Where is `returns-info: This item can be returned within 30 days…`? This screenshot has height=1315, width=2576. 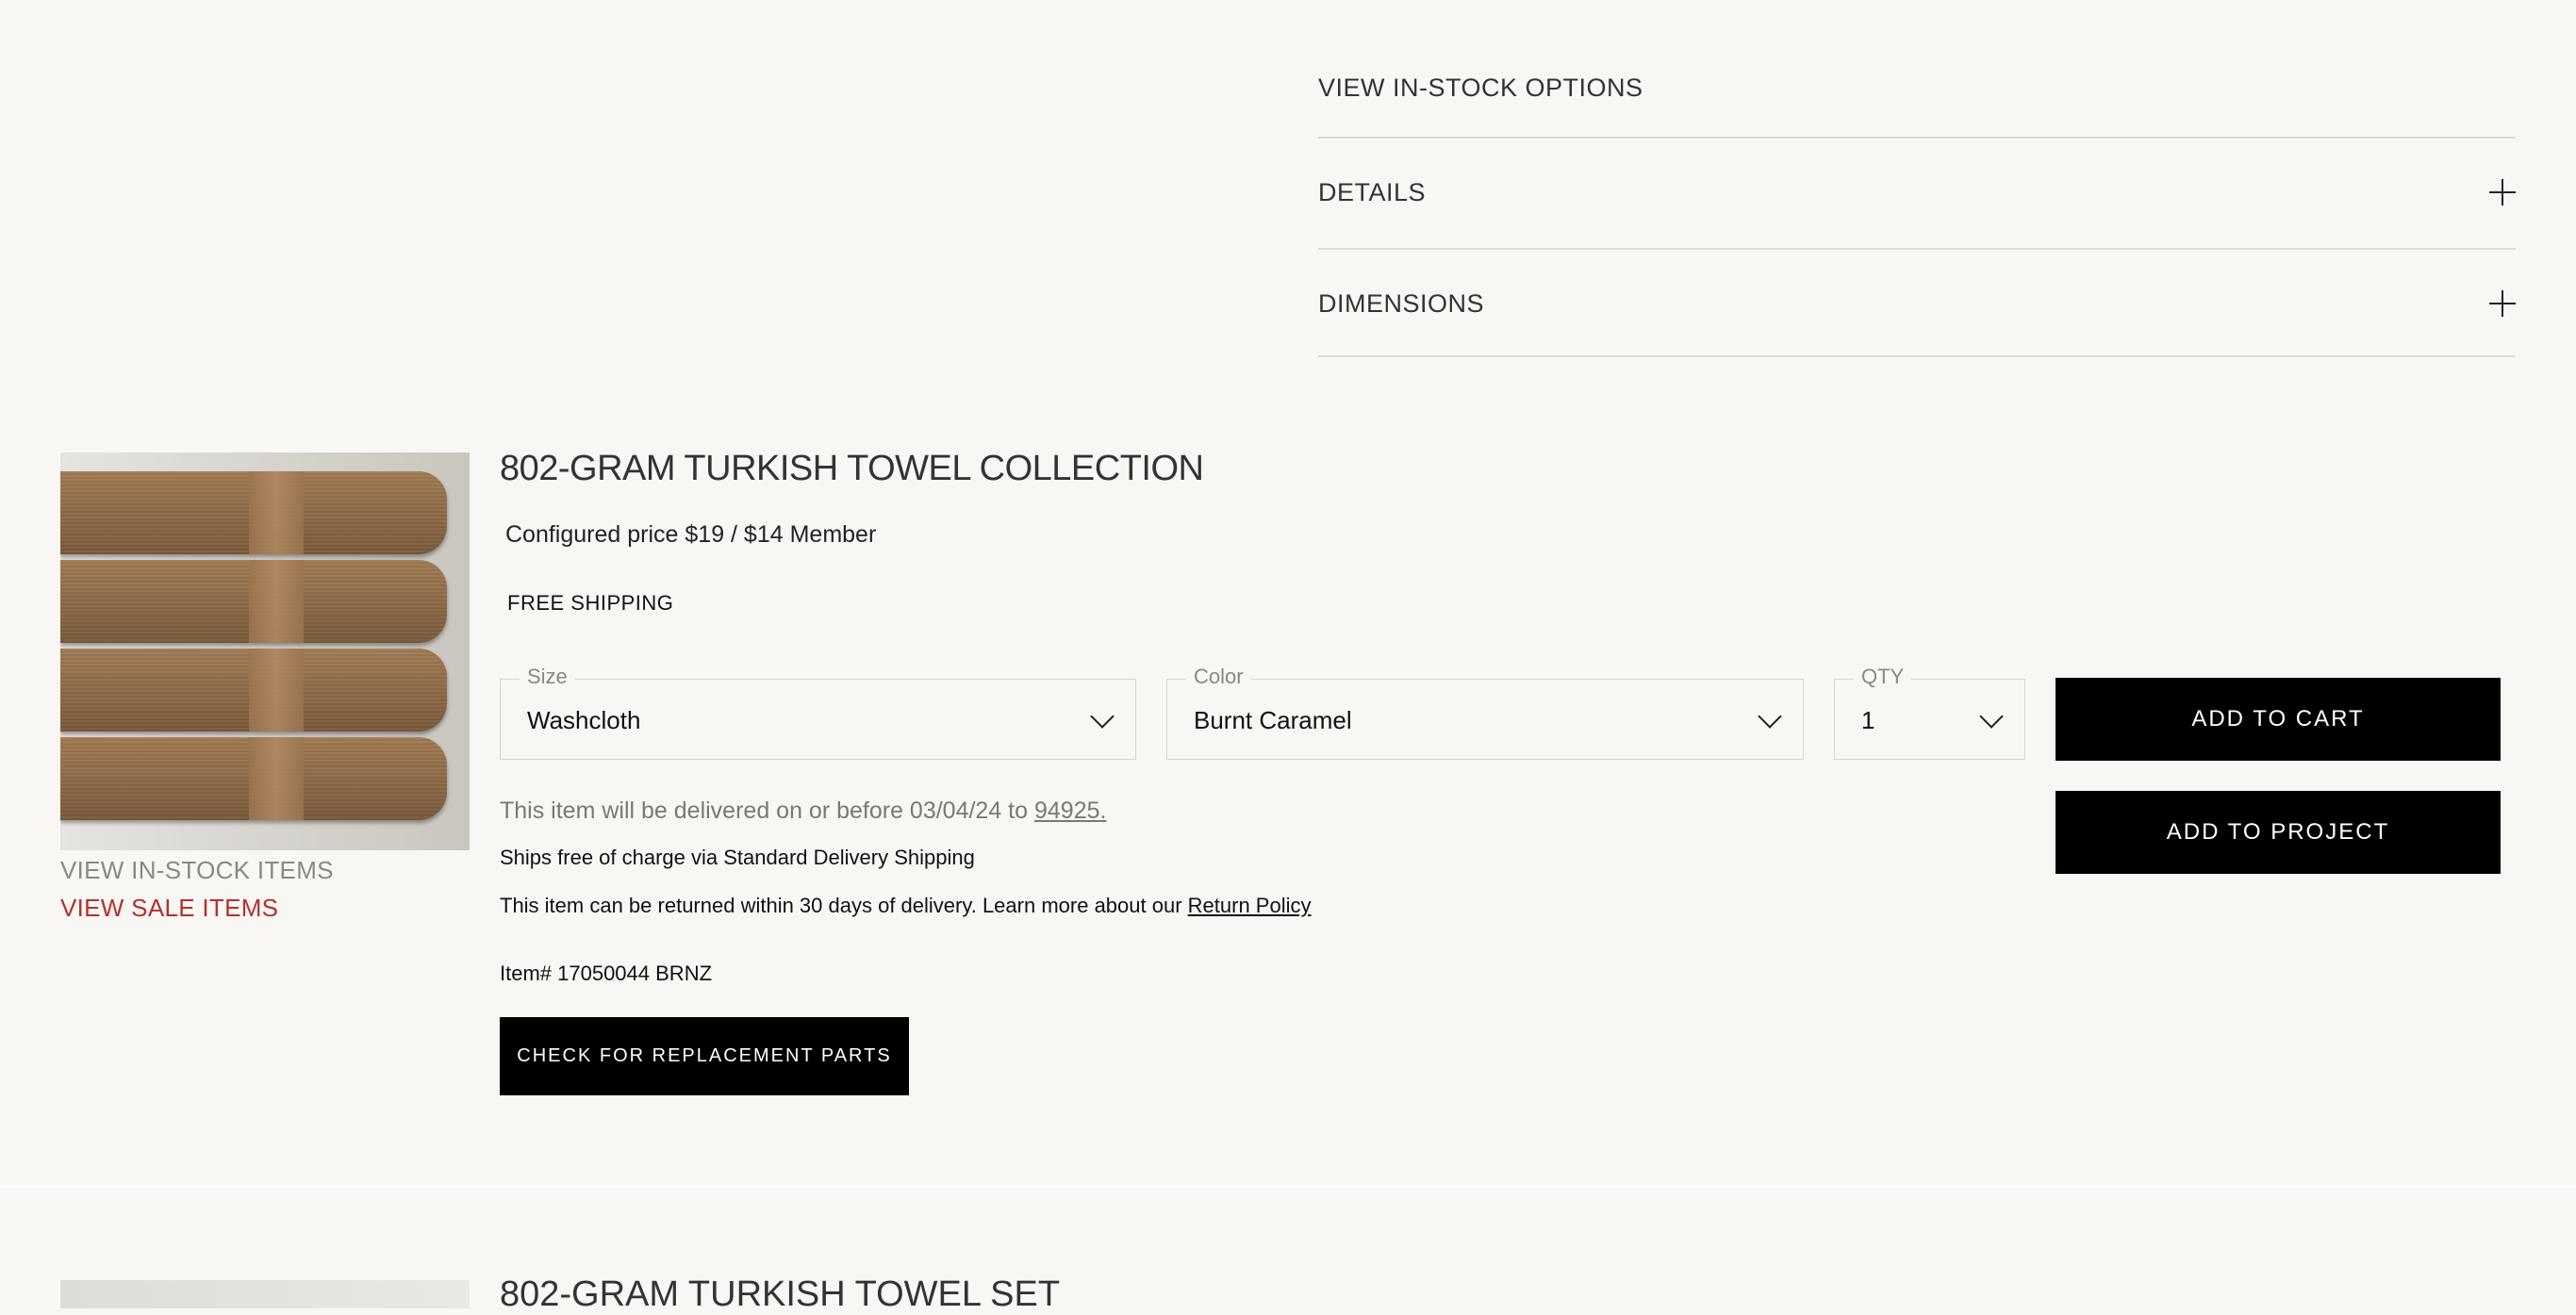 returns-info: This item can be returned within 30 days… is located at coordinates (906, 906).